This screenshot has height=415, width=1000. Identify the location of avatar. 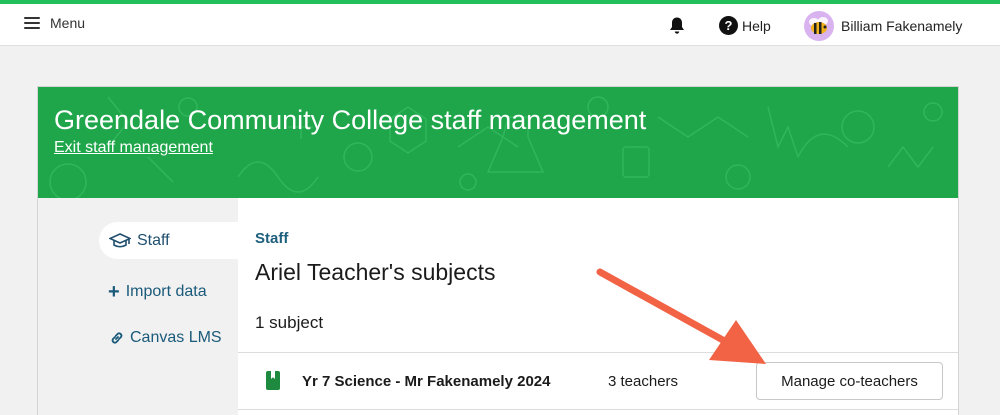
(819, 26).